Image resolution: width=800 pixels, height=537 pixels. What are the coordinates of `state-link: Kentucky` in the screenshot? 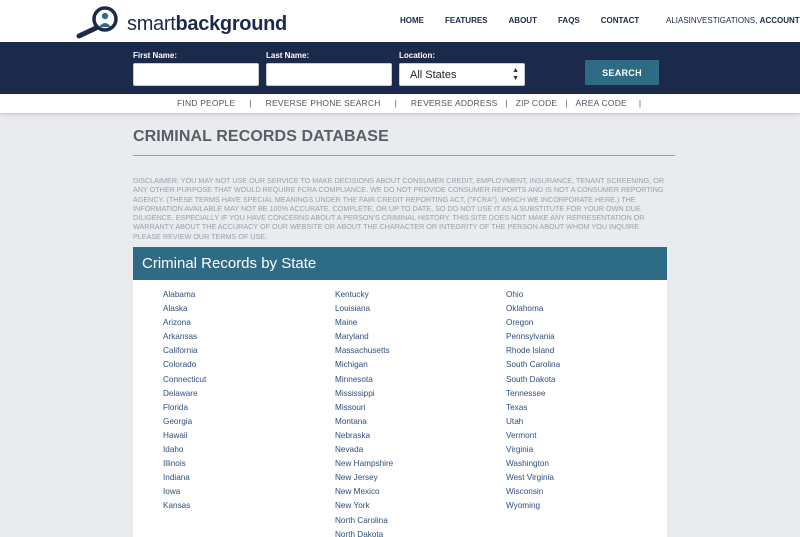 It's located at (364, 295).